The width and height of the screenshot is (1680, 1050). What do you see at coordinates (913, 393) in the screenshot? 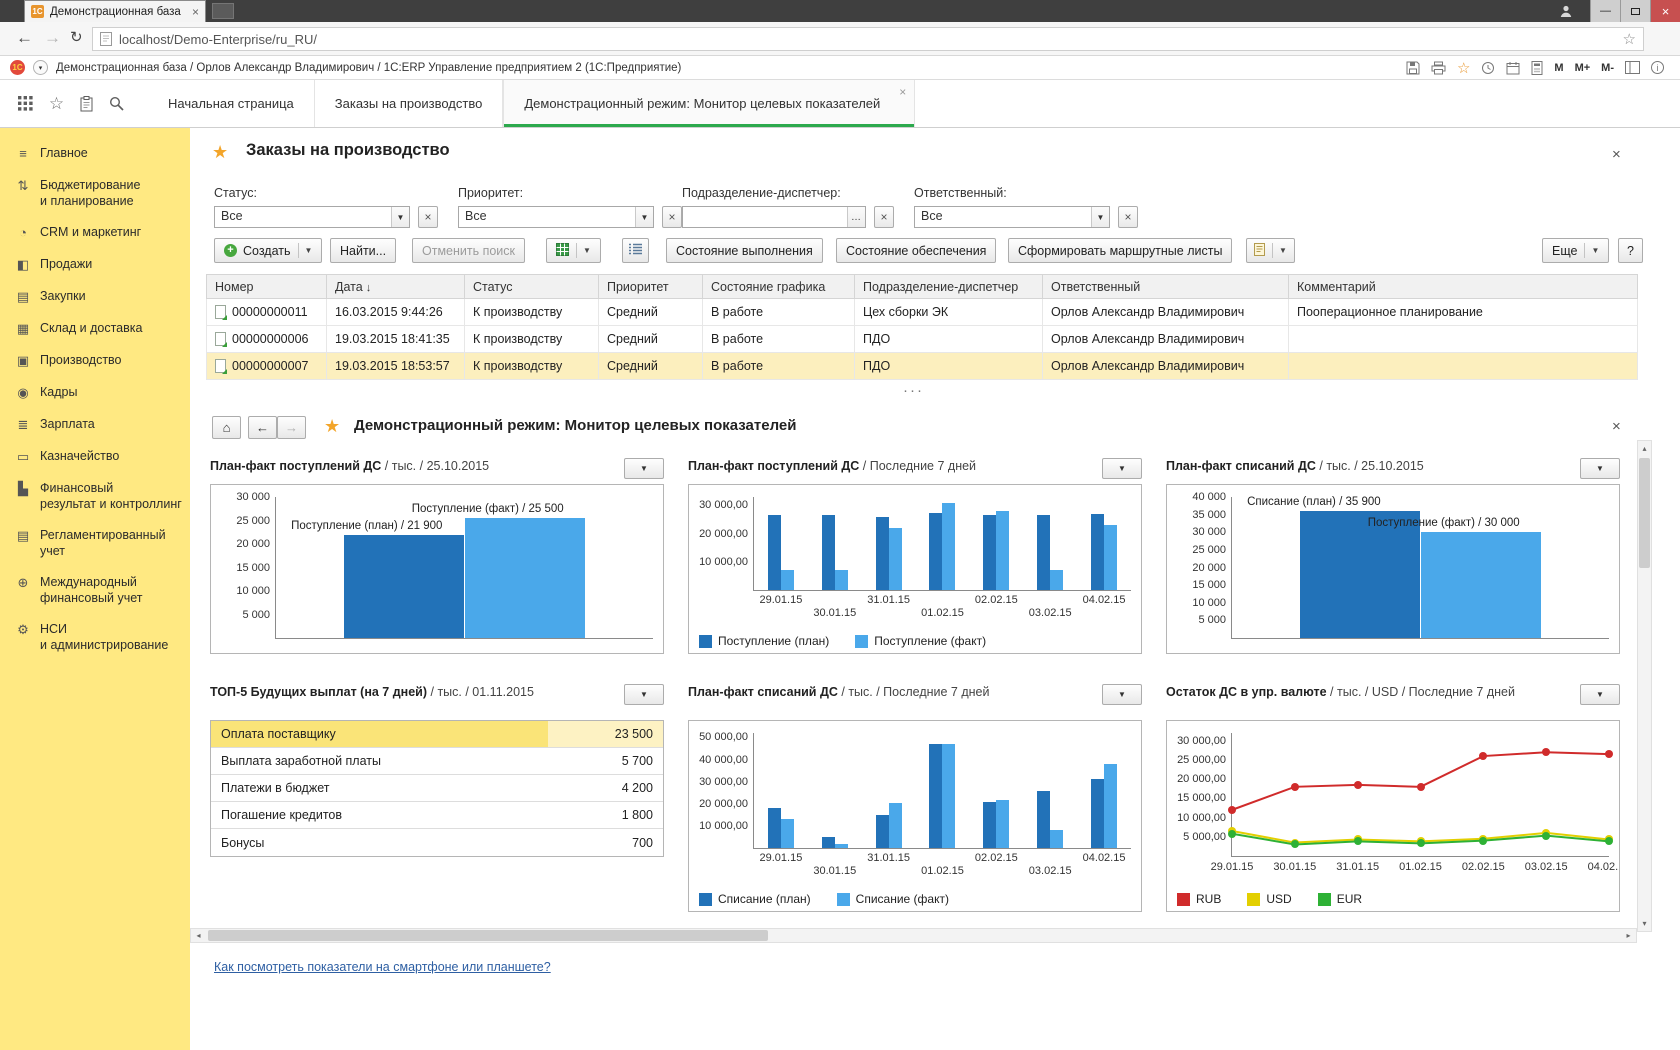
I see `panel-splitter` at bounding box center [913, 393].